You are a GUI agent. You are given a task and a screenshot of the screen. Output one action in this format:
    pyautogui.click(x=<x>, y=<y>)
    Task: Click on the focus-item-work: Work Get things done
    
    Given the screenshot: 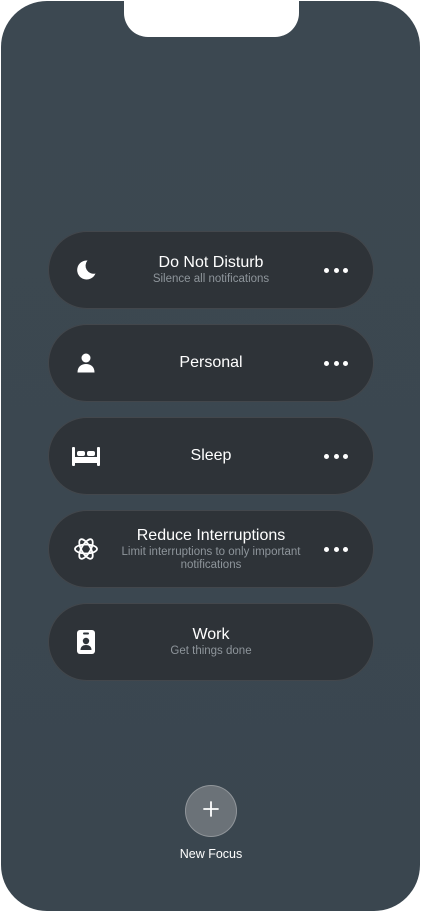 What is the action you would take?
    pyautogui.click(x=211, y=642)
    